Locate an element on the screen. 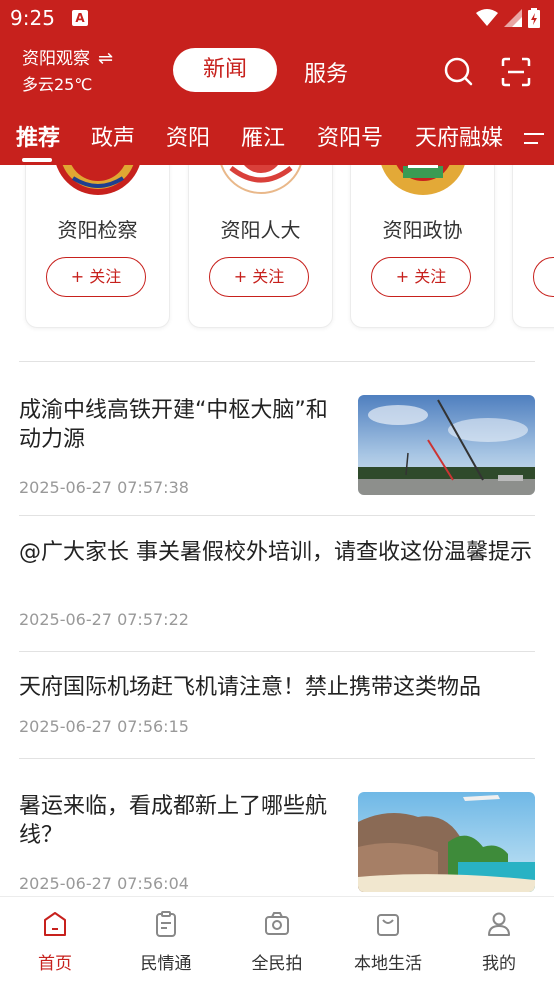 Image resolution: width=554 pixels, height=985 pixels. nav-label: 全民拍 is located at coordinates (277, 964).